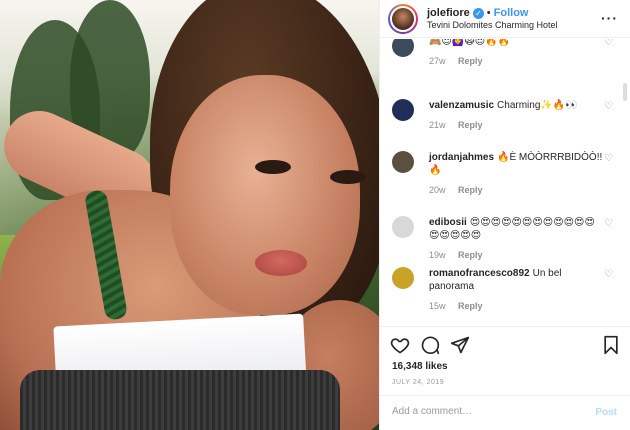 The height and width of the screenshot is (430, 630). Describe the element at coordinates (461, 105) in the screenshot. I see `comment-username: valenzamusic` at that location.